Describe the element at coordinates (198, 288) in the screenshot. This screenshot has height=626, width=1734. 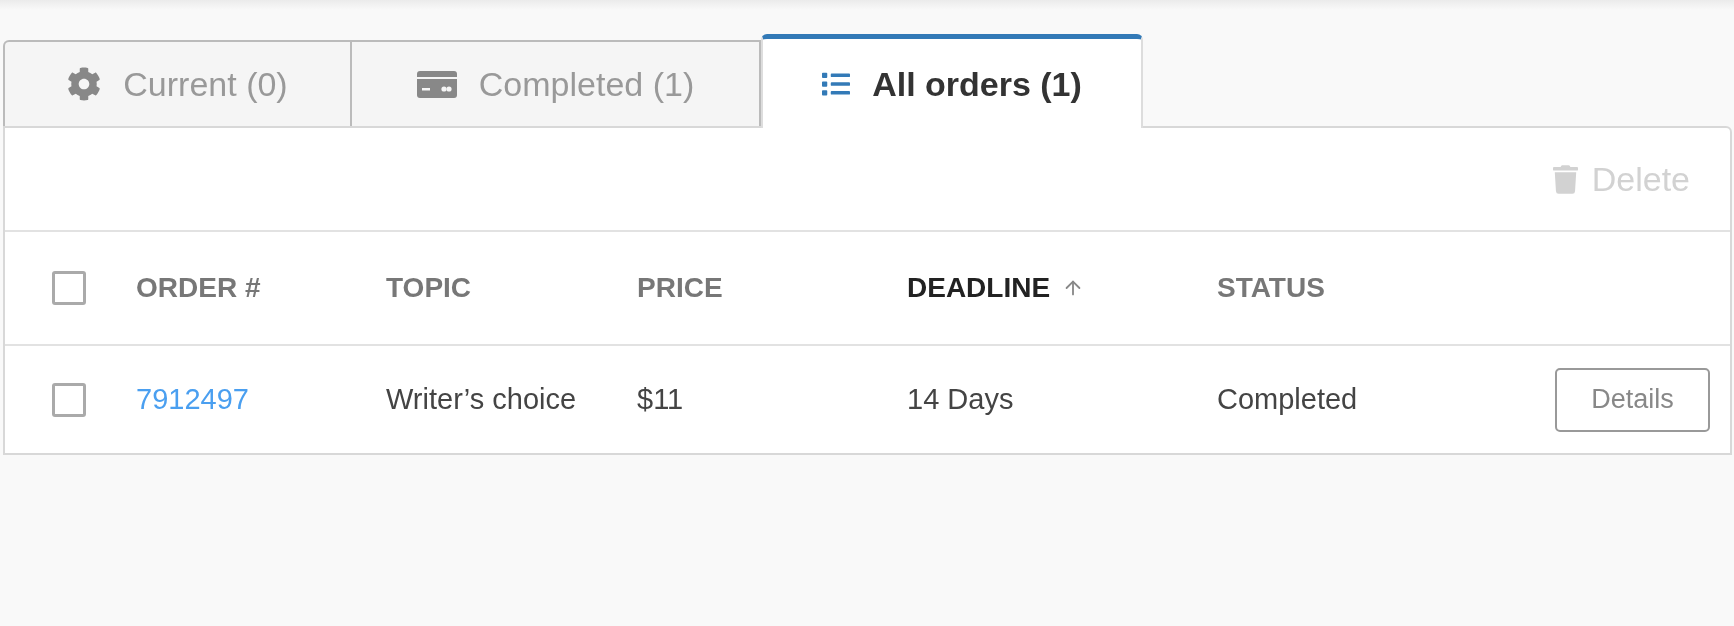
I see `column-header: ORDER #` at that location.